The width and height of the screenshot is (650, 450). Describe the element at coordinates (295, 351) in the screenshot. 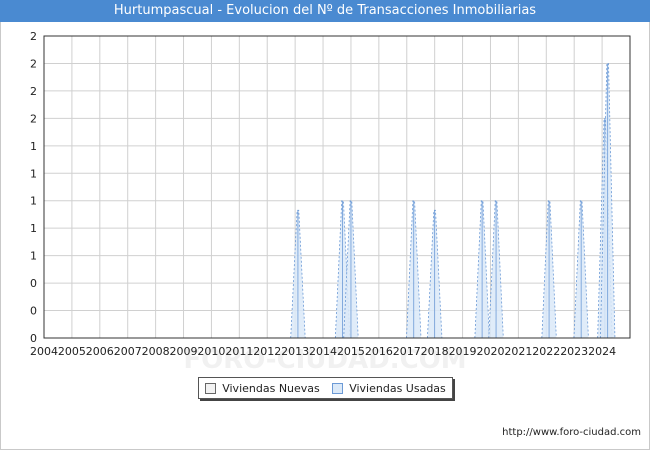

I see `x-tick-label: 2013` at that location.